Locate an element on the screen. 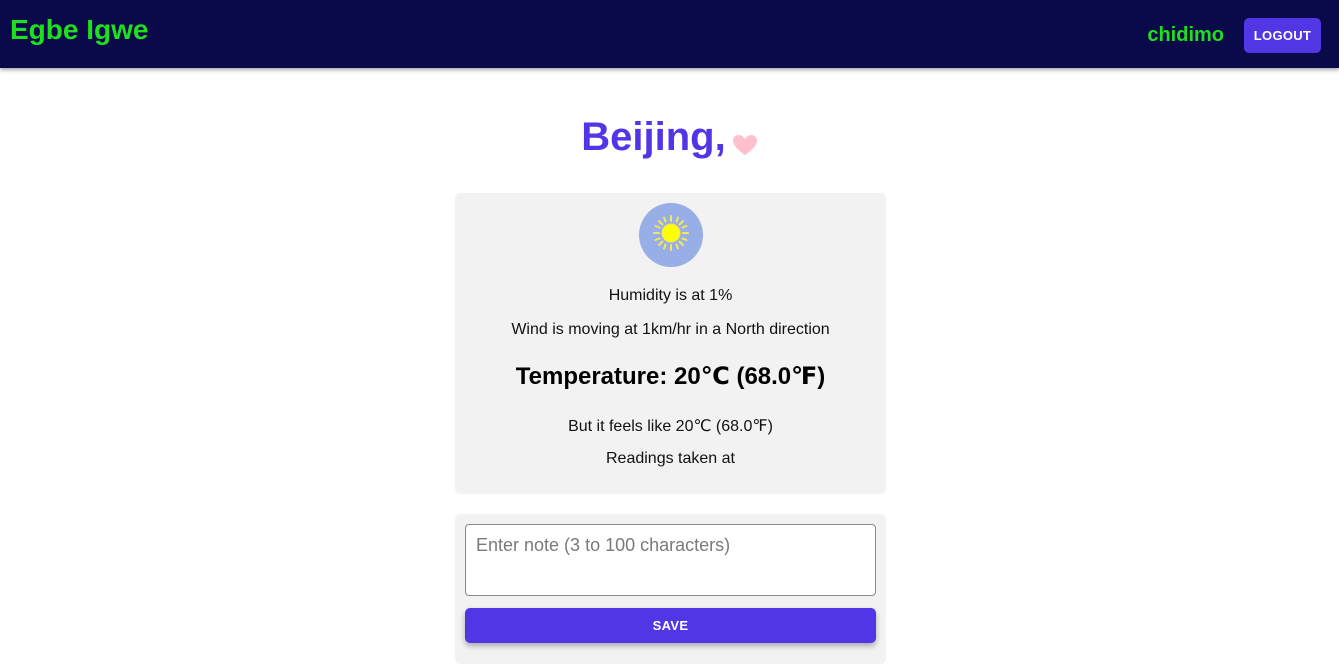 This screenshot has height=664, width=1339. feels-like-text: But it feels like 20℃ (68.0℉) is located at coordinates (670, 426).